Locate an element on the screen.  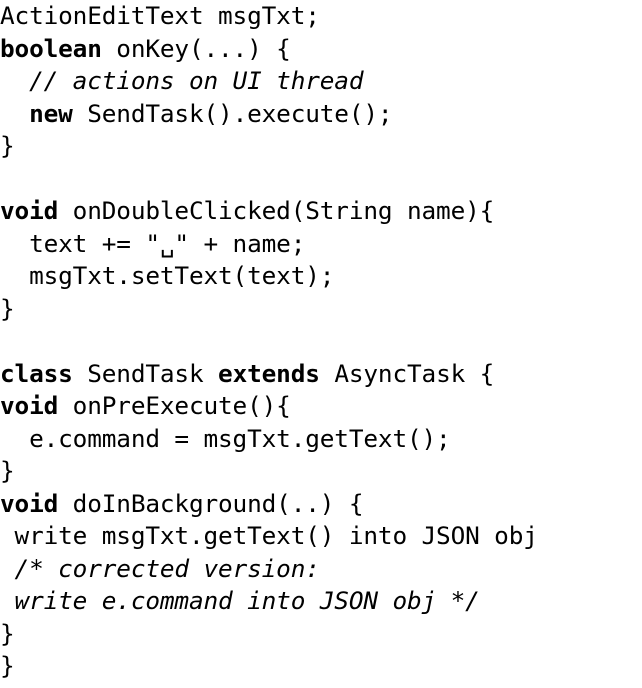
code-line: /* corrected version: is located at coordinates (321, 569).